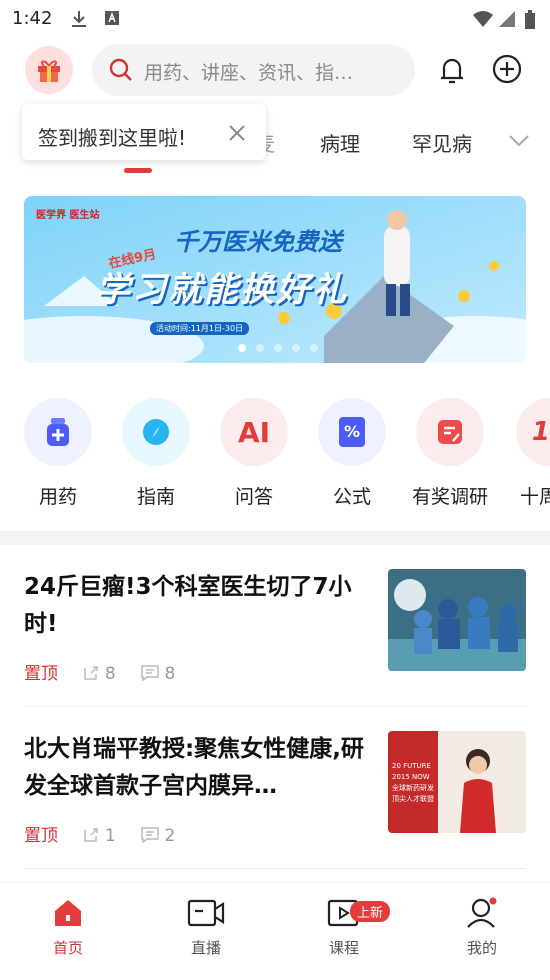 The image size is (550, 980). Describe the element at coordinates (253, 497) in the screenshot. I see `feature-label: 问答` at that location.